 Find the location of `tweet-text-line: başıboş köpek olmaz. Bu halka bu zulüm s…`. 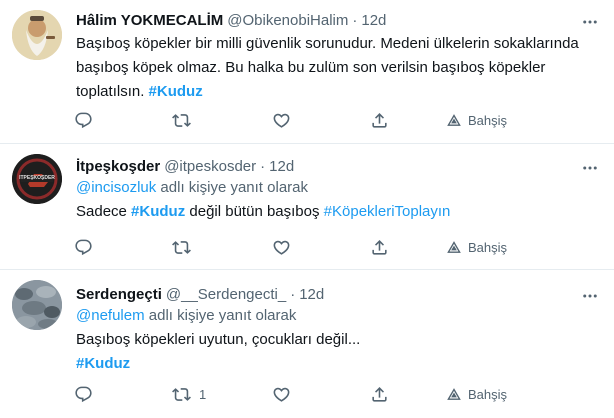

tweet-text-line: başıboş köpek olmaz. Bu halka bu zulüm s… is located at coordinates (341, 68).